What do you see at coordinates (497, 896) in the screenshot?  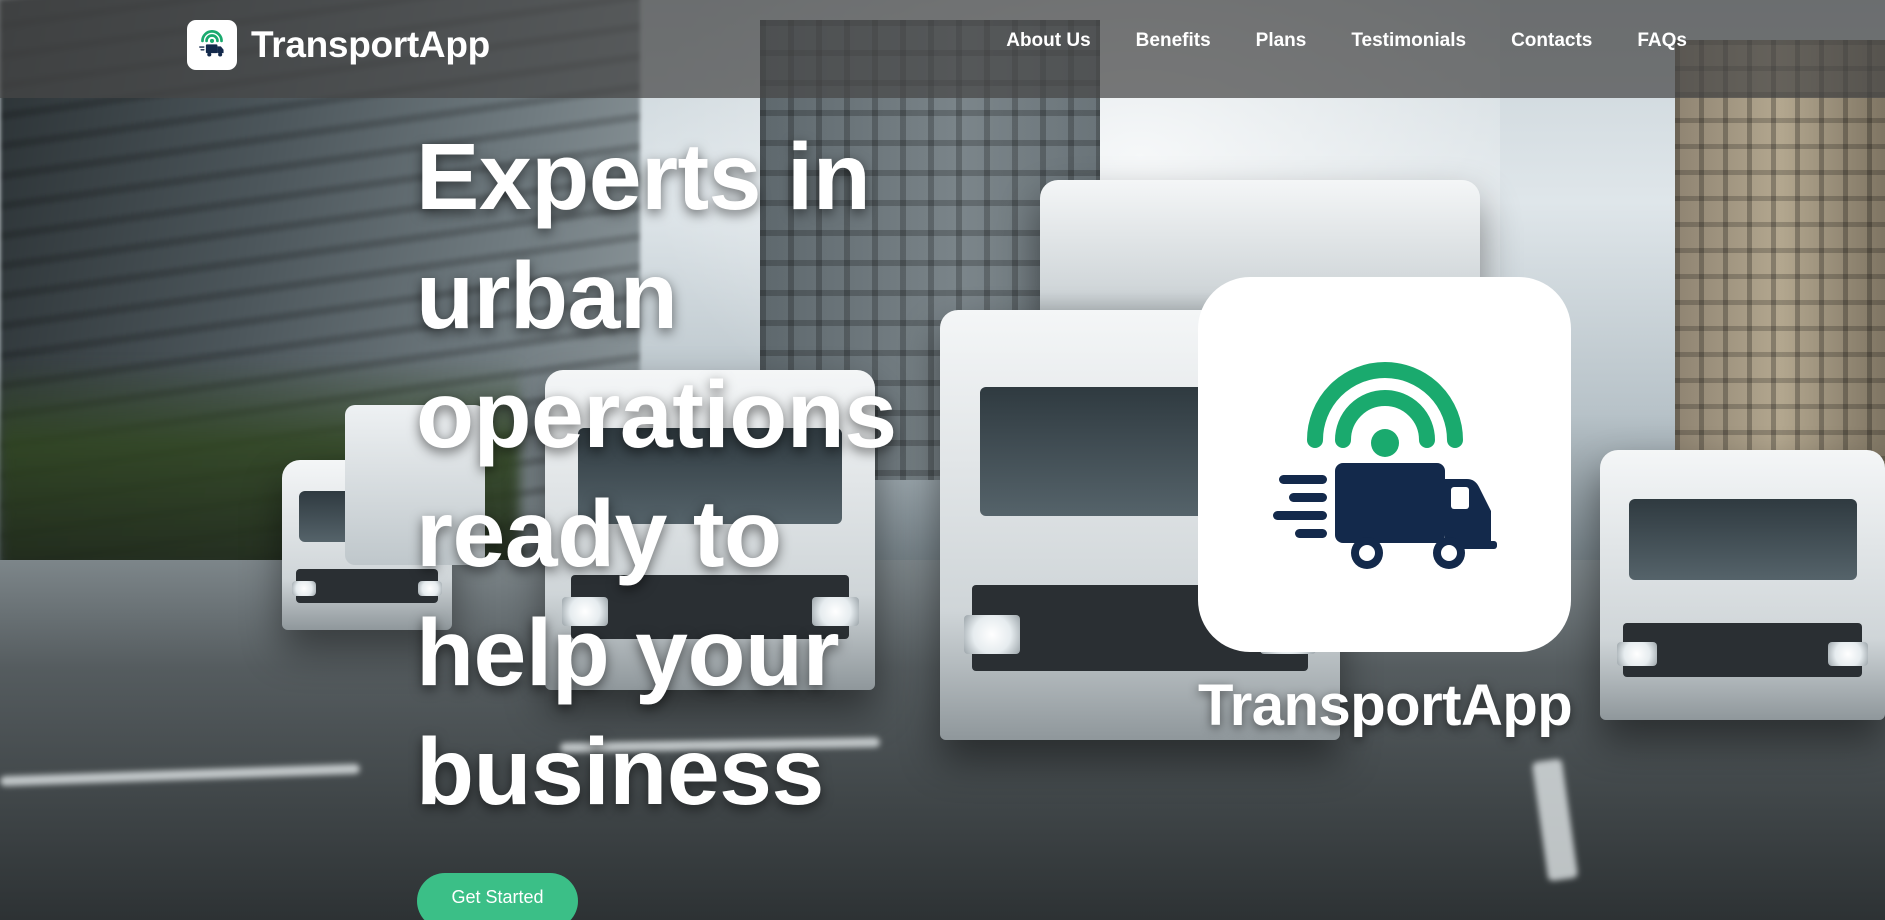 I see `get-started-button: Get Started` at bounding box center [497, 896].